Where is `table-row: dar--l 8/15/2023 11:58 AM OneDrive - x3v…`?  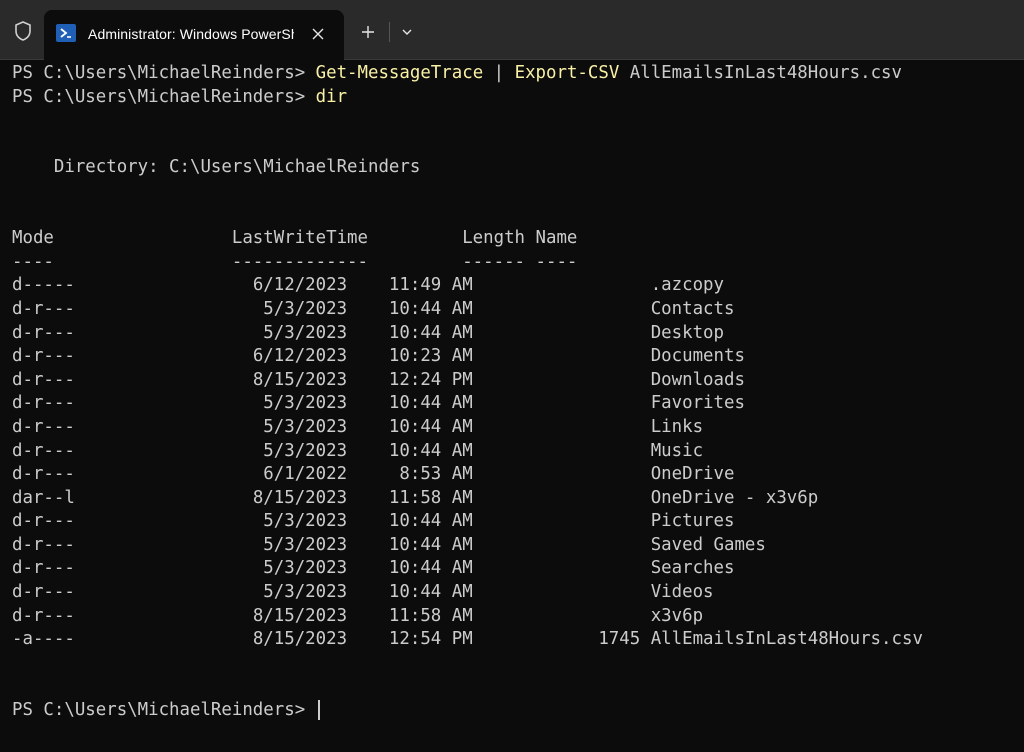
table-row: dar--l 8/15/2023 11:58 AM OneDrive - x3v… is located at coordinates (518, 499).